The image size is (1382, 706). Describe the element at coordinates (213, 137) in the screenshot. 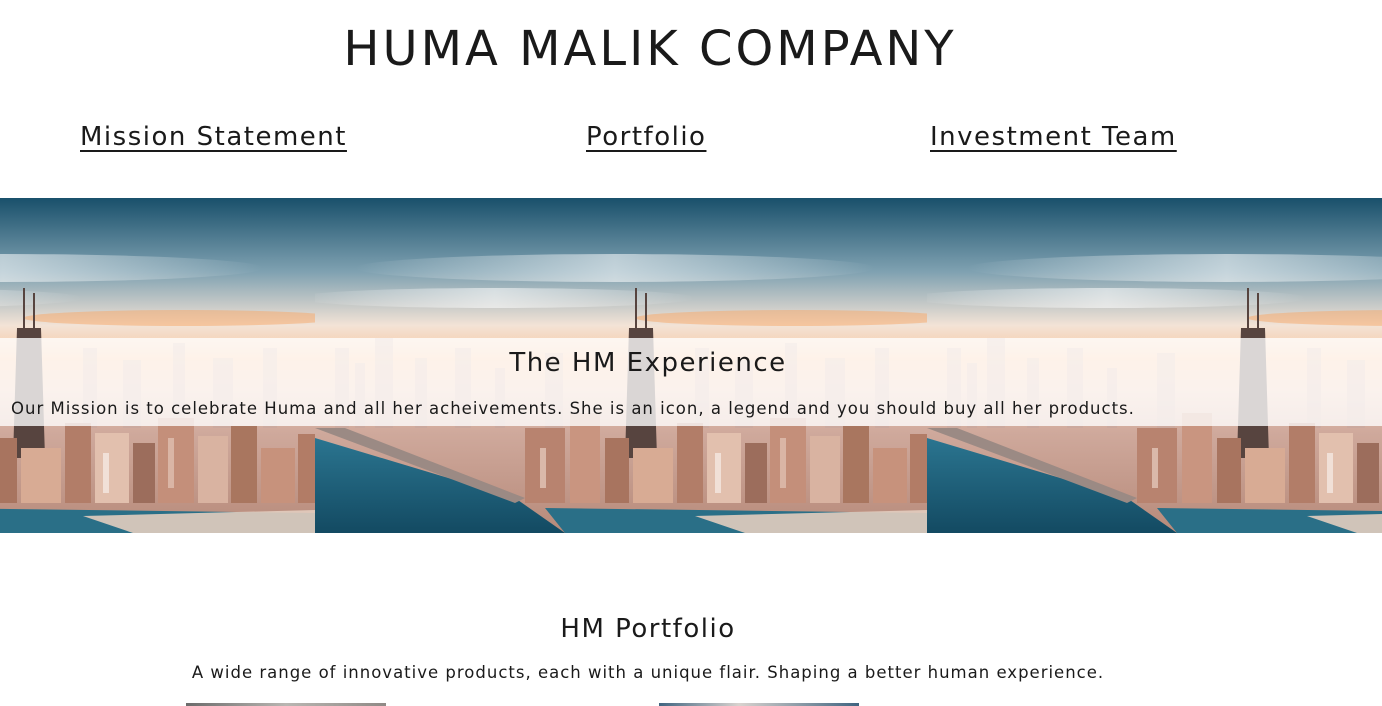

I see `nav-link-mission-statement: Mission Statement` at that location.